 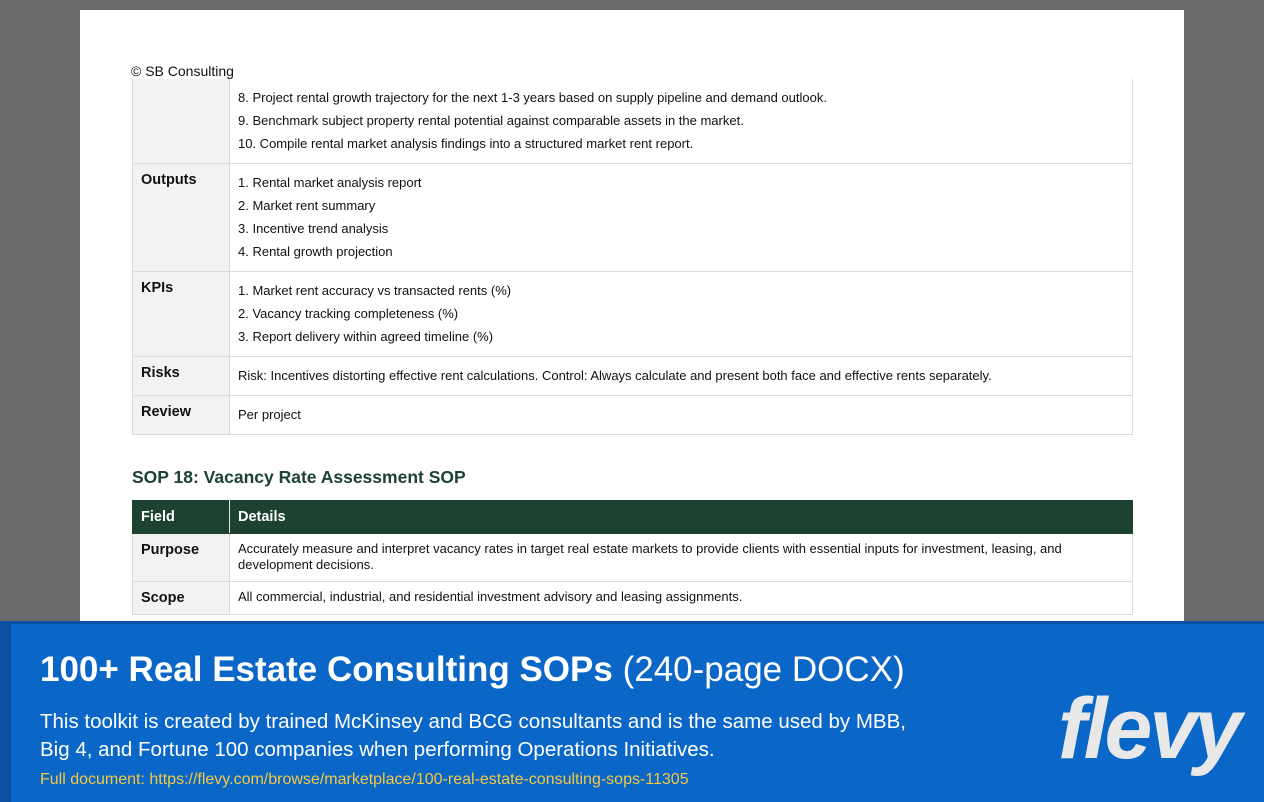 What do you see at coordinates (348, 313) in the screenshot?
I see `detail-line: 2. Vacancy tracking completeness (%)` at bounding box center [348, 313].